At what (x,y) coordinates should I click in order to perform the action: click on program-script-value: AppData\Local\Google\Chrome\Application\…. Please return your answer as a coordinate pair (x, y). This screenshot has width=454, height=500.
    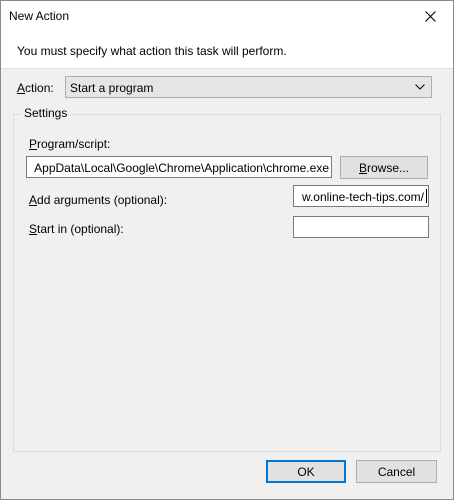
    Looking at the image, I should click on (181, 168).